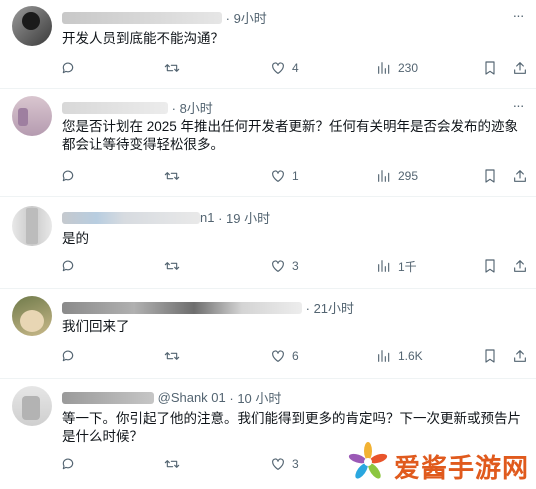 This screenshot has height=489, width=536. Describe the element at coordinates (192, 108) in the screenshot. I see `post-time: · 8小时` at that location.